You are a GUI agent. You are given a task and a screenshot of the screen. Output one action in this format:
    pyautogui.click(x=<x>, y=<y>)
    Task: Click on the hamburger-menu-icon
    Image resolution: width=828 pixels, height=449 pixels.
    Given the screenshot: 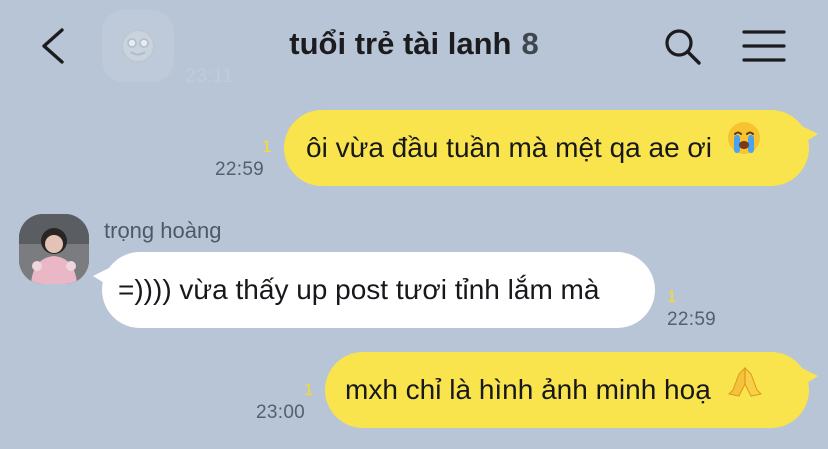 What is the action you would take?
    pyautogui.click(x=764, y=46)
    